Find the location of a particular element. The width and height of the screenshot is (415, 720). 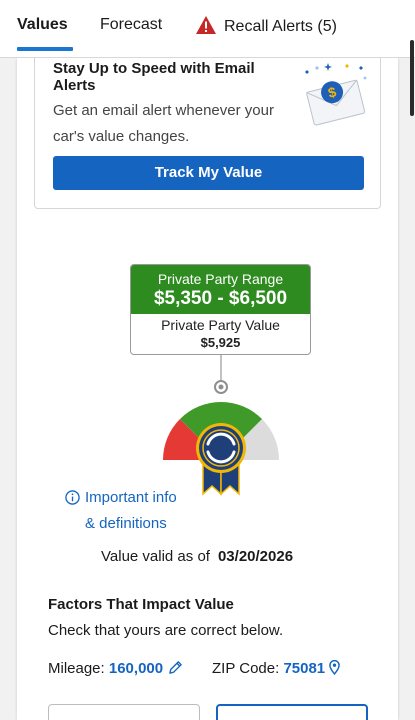

zip-value: 75081 is located at coordinates (304, 668).